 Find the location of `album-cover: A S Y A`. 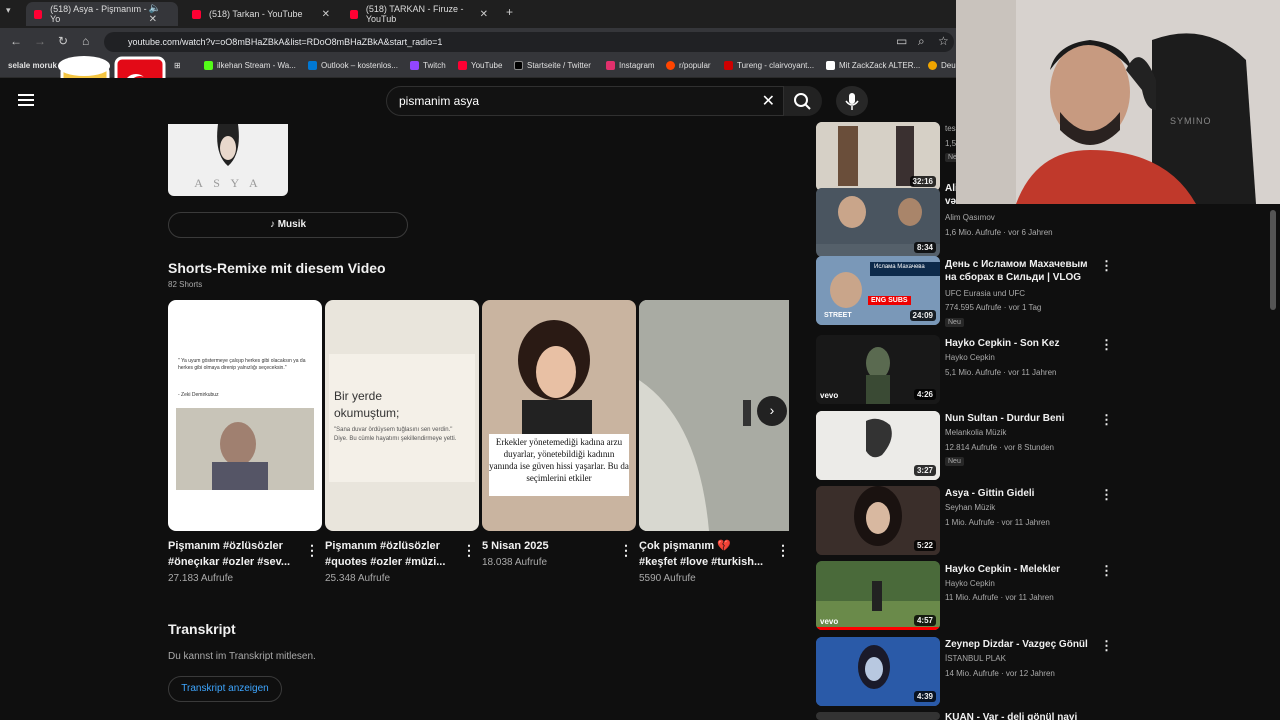

album-cover: A S Y A is located at coordinates (228, 160).